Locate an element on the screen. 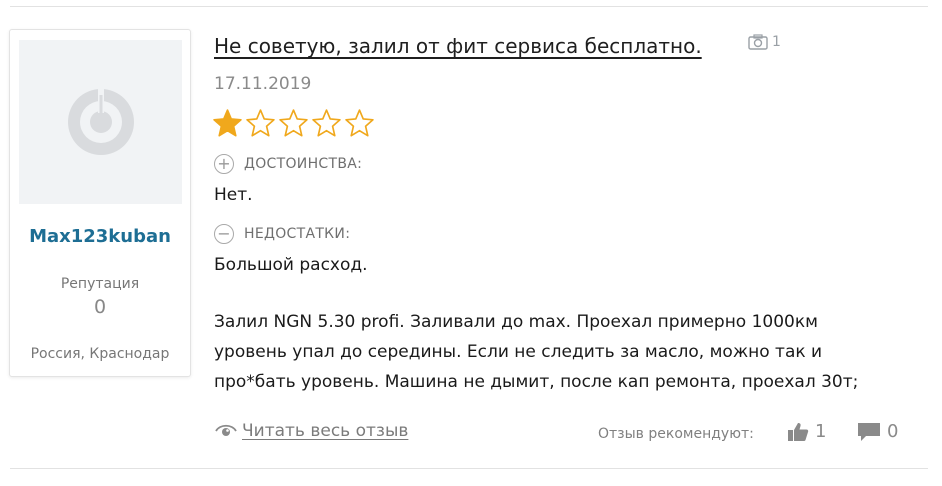  like-button: 1 is located at coordinates (806, 431).